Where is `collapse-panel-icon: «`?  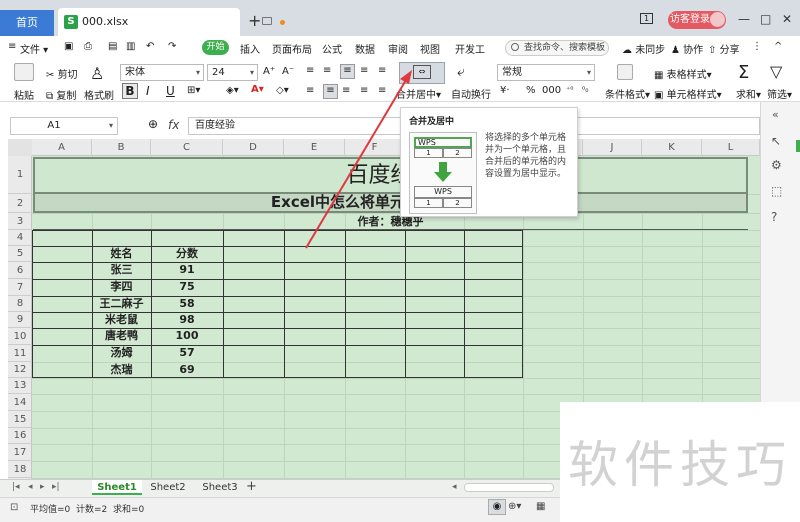
collapse-panel-icon: « is located at coordinates (775, 114).